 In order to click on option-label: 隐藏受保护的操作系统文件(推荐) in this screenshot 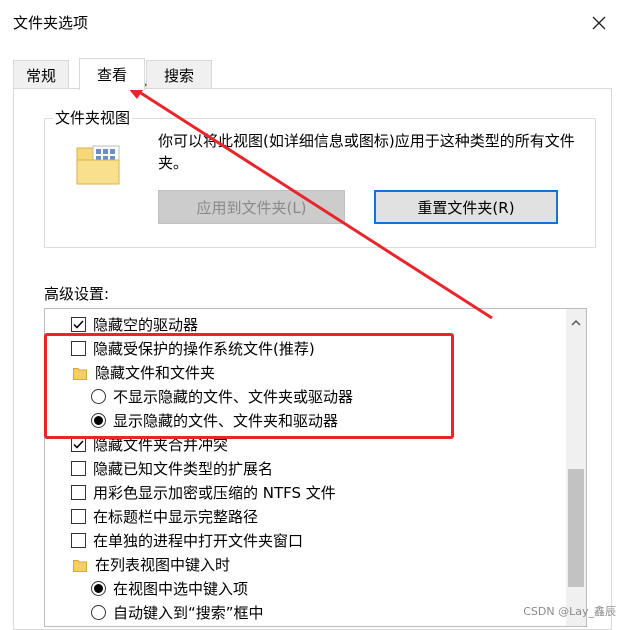, I will do `click(204, 348)`.